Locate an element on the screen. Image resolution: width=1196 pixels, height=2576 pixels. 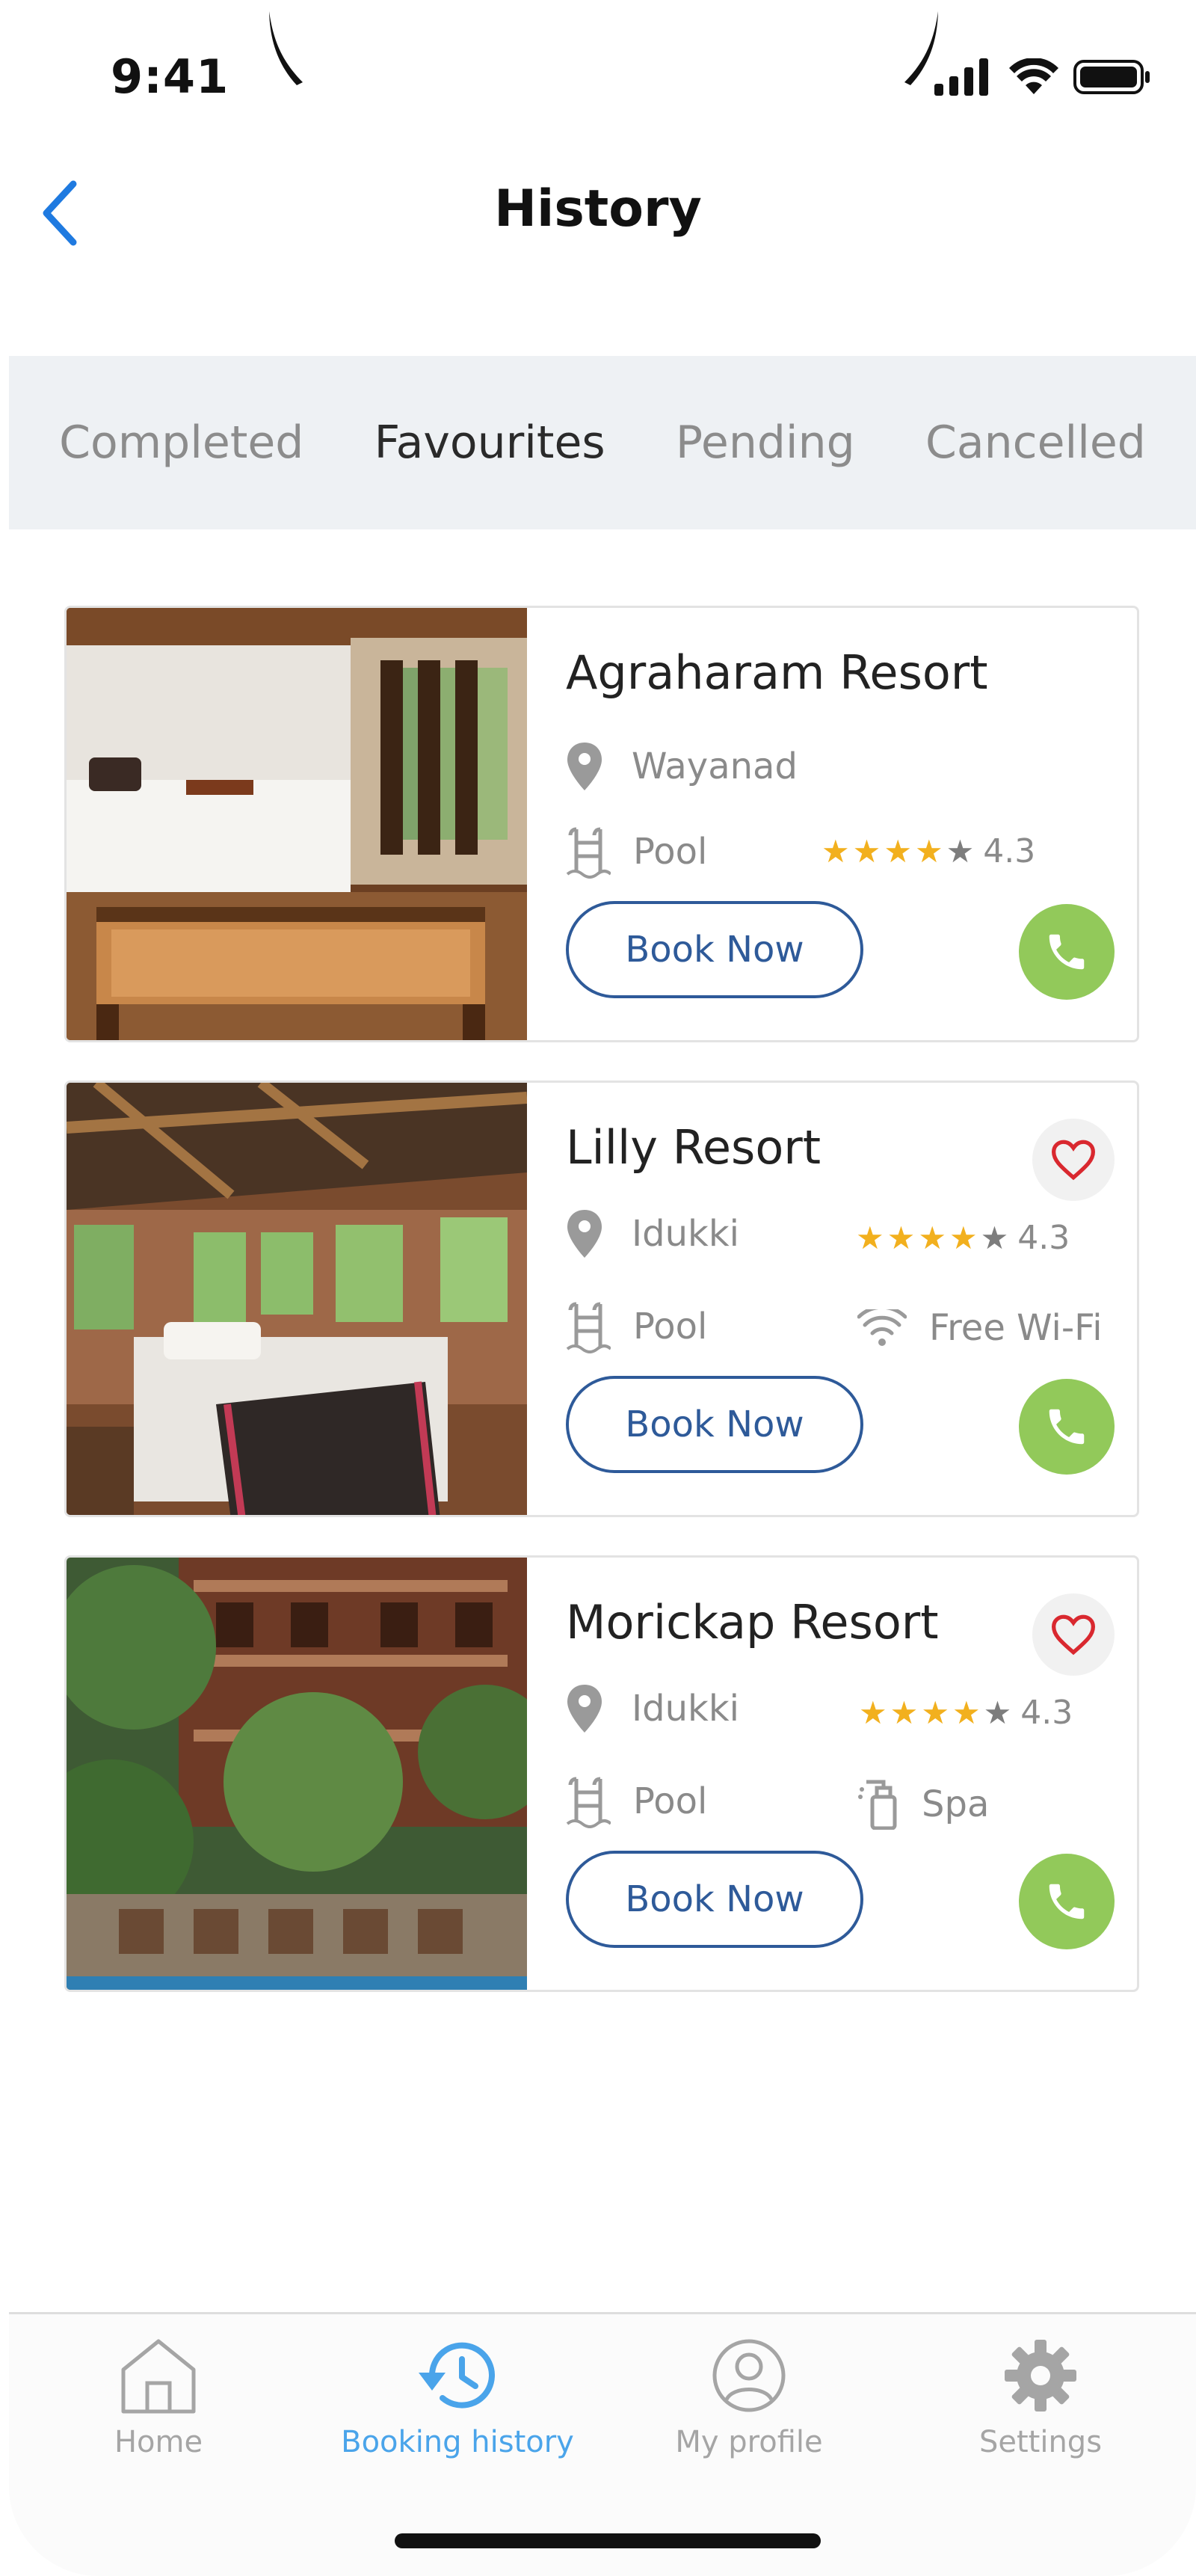
nav-label: Settings is located at coordinates (1040, 2442).